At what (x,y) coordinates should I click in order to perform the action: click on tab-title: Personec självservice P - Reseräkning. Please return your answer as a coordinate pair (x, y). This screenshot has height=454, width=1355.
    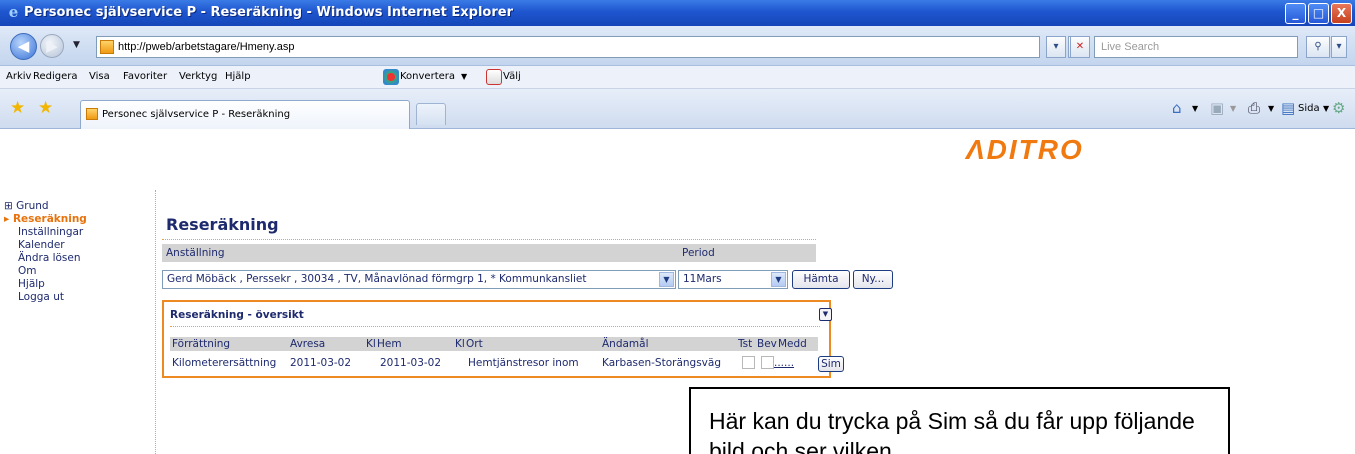
    Looking at the image, I should click on (196, 114).